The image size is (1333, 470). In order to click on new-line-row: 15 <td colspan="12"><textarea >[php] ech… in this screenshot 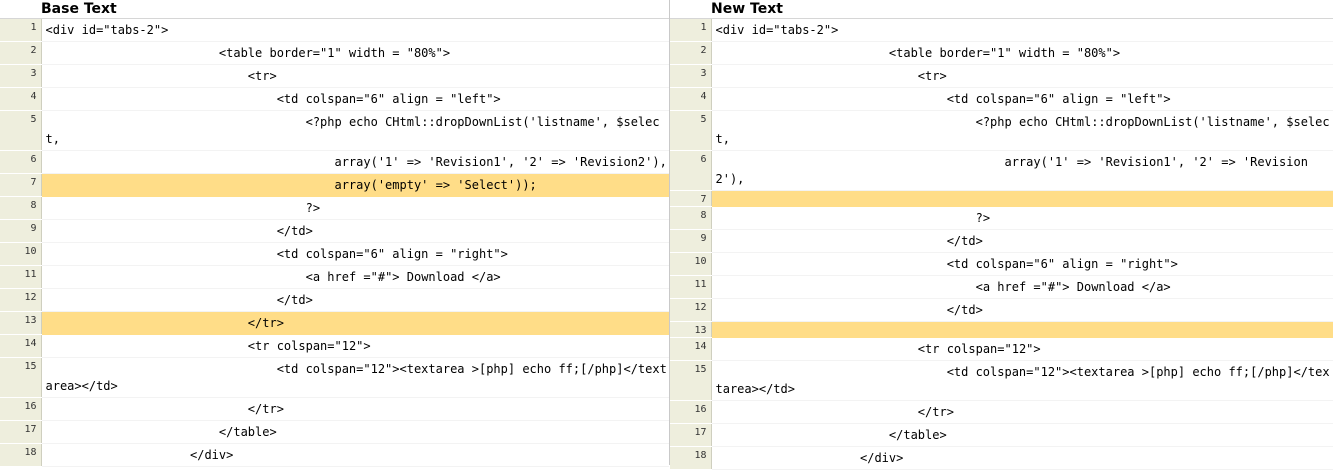, I will do `click(1001, 380)`.